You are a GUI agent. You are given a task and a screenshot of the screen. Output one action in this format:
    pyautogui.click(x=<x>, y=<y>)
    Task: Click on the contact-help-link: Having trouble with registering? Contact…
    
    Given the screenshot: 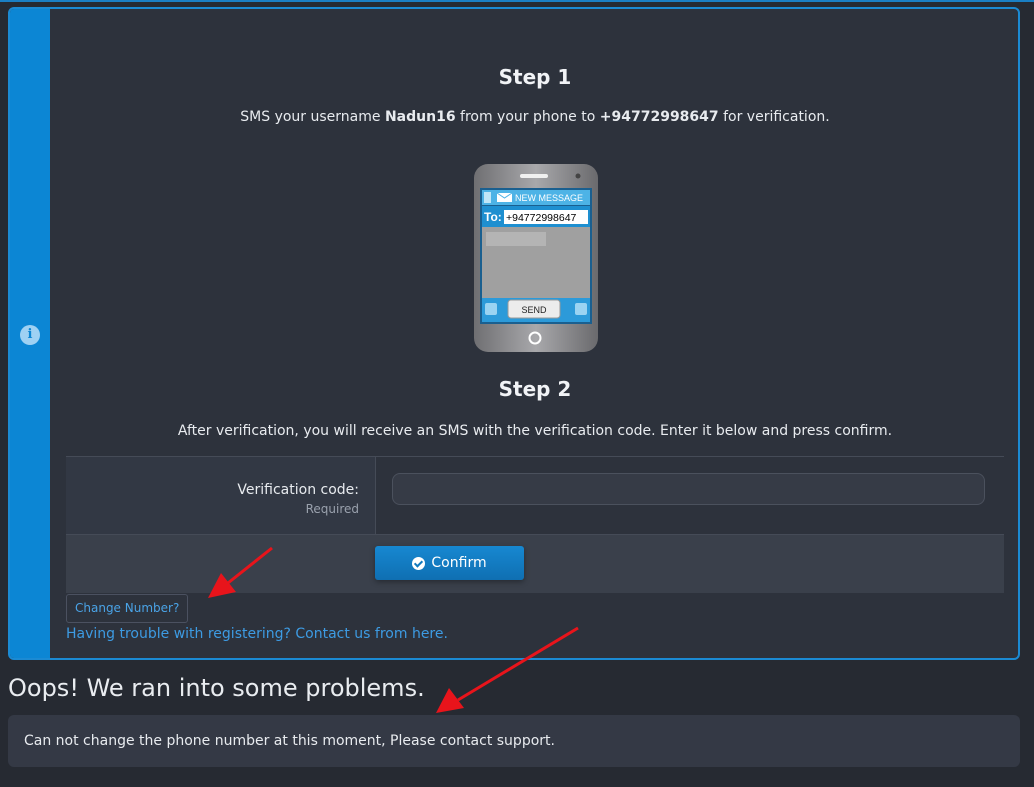 What is the action you would take?
    pyautogui.click(x=257, y=634)
    